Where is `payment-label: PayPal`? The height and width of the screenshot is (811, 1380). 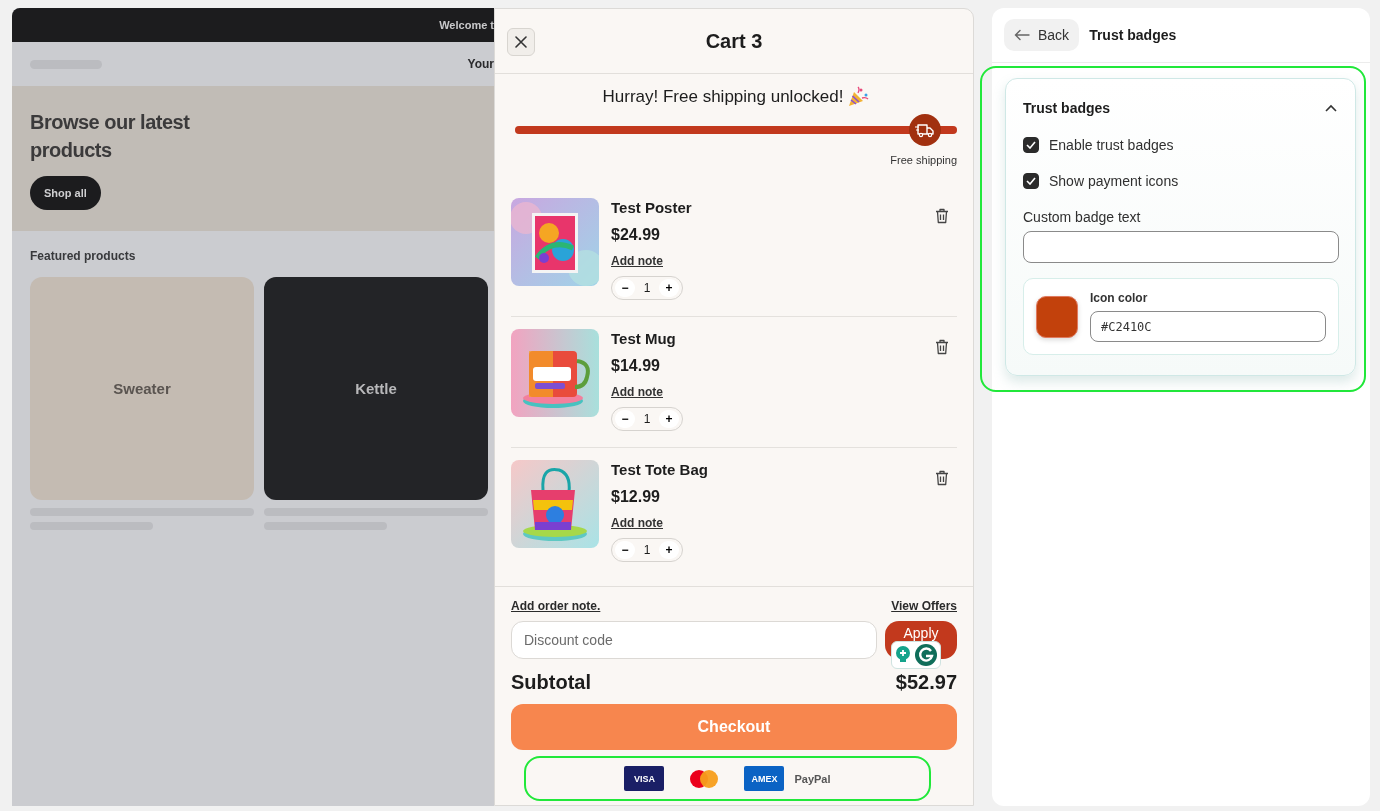
payment-label: PayPal is located at coordinates (812, 778).